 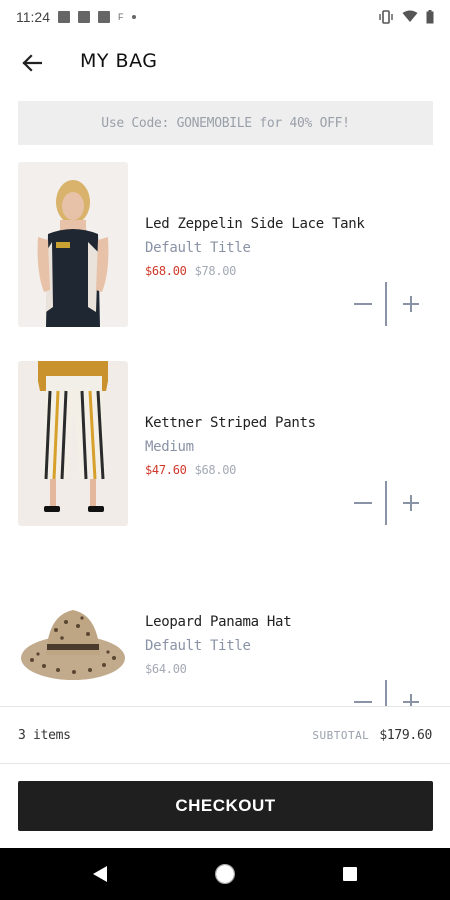 I want to click on circle-home-icon, so click(x=225, y=874).